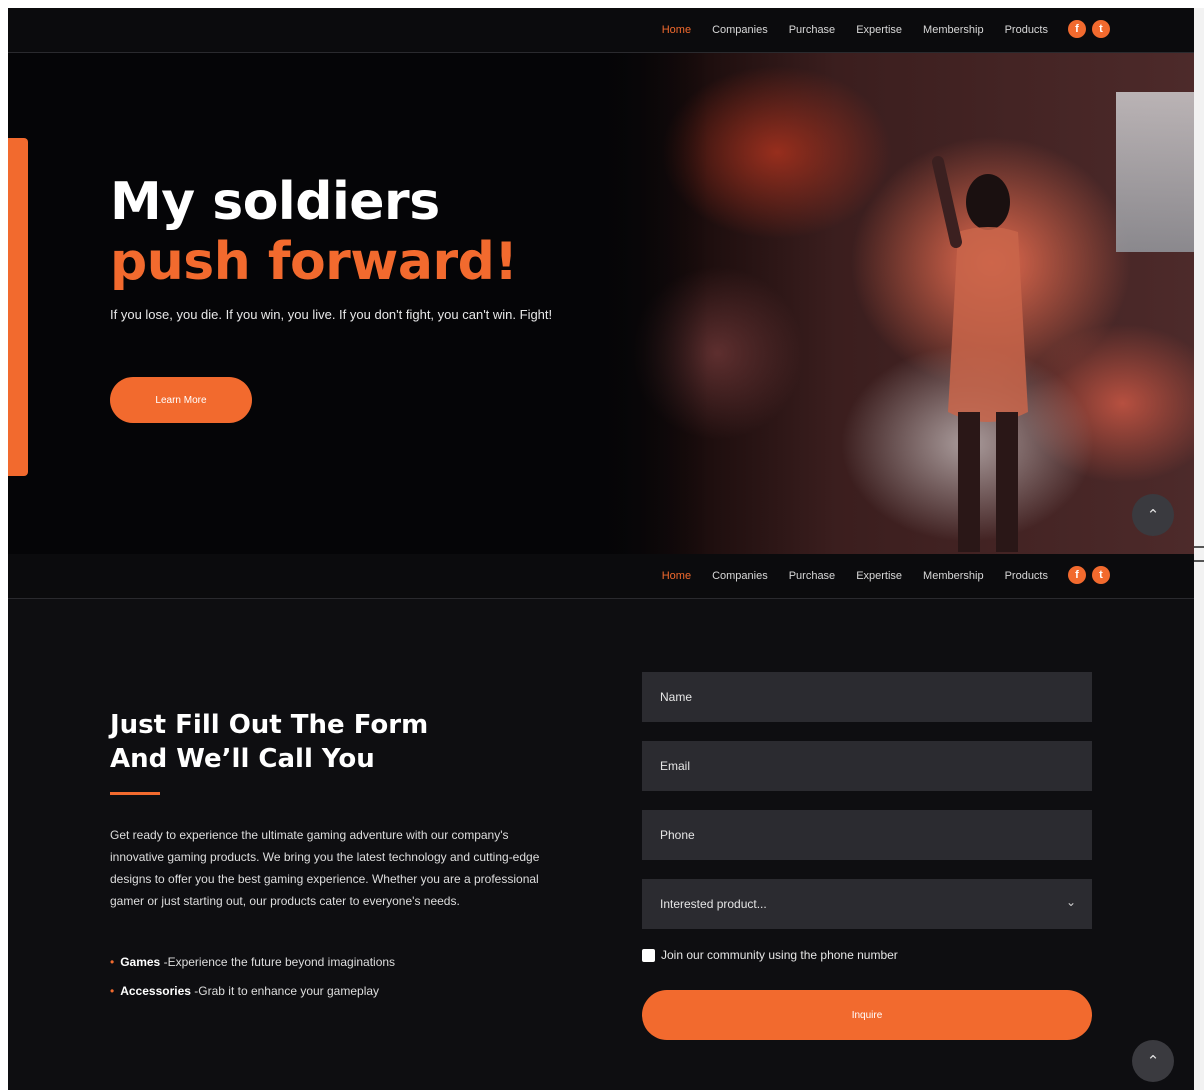 The width and height of the screenshot is (1204, 1090). I want to click on phone-field: Phone, so click(867, 835).